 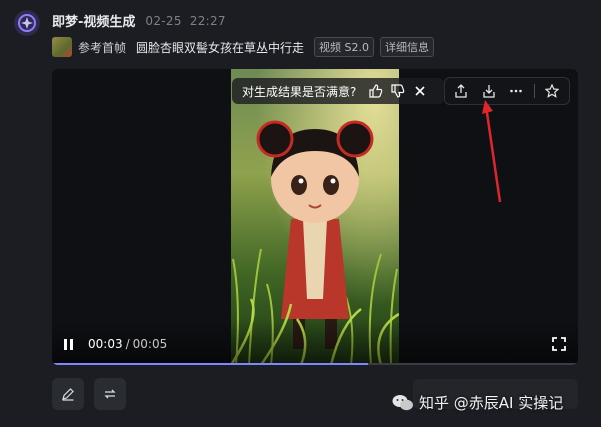 I want to click on edit-button, so click(x=68, y=394).